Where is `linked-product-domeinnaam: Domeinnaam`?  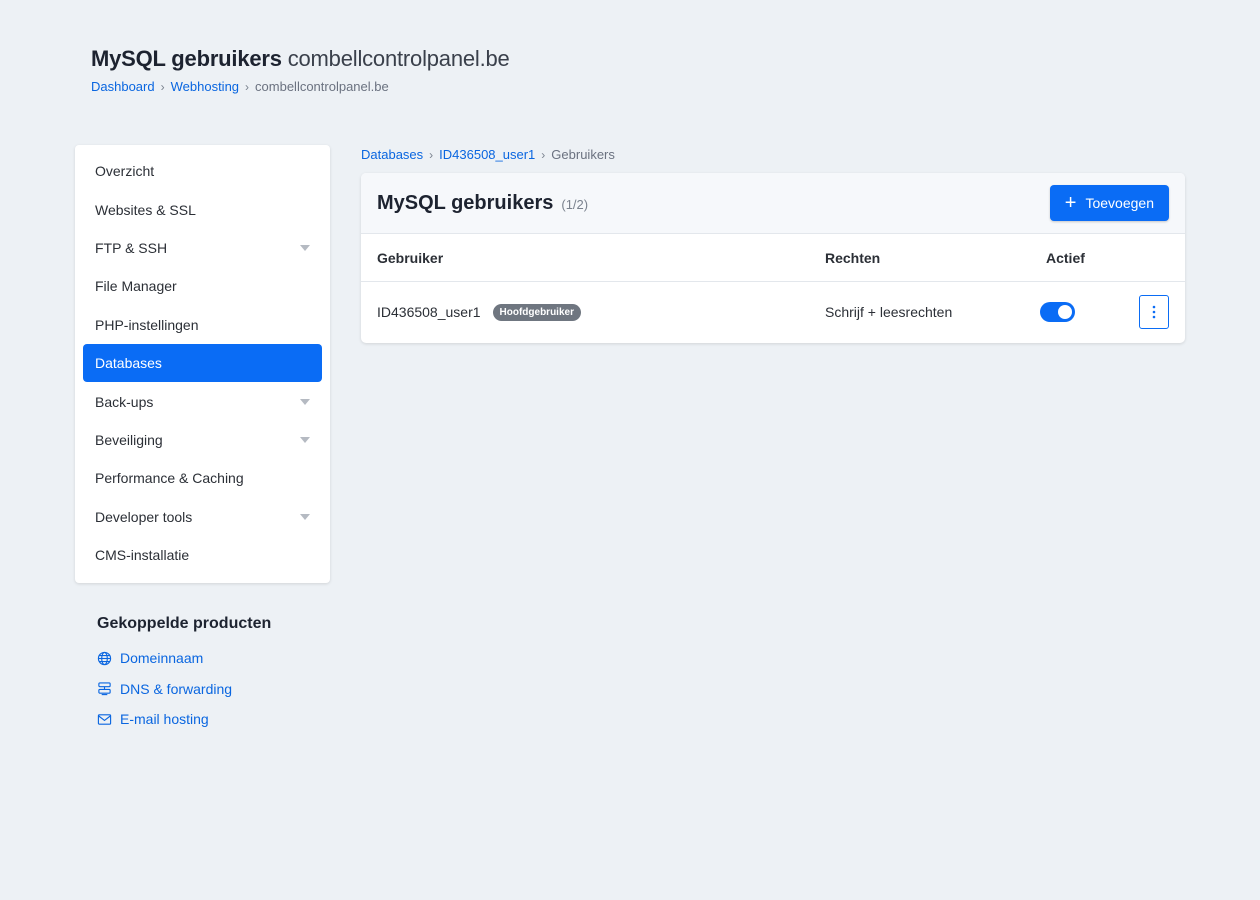 linked-product-domeinnaam: Domeinnaam is located at coordinates (184, 658).